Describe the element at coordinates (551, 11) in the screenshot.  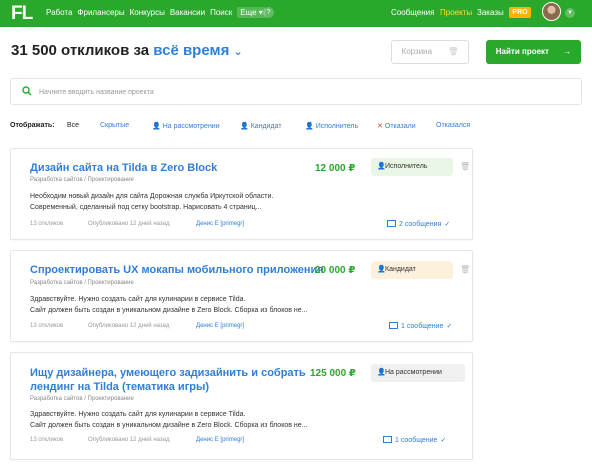
I see `avatar` at that location.